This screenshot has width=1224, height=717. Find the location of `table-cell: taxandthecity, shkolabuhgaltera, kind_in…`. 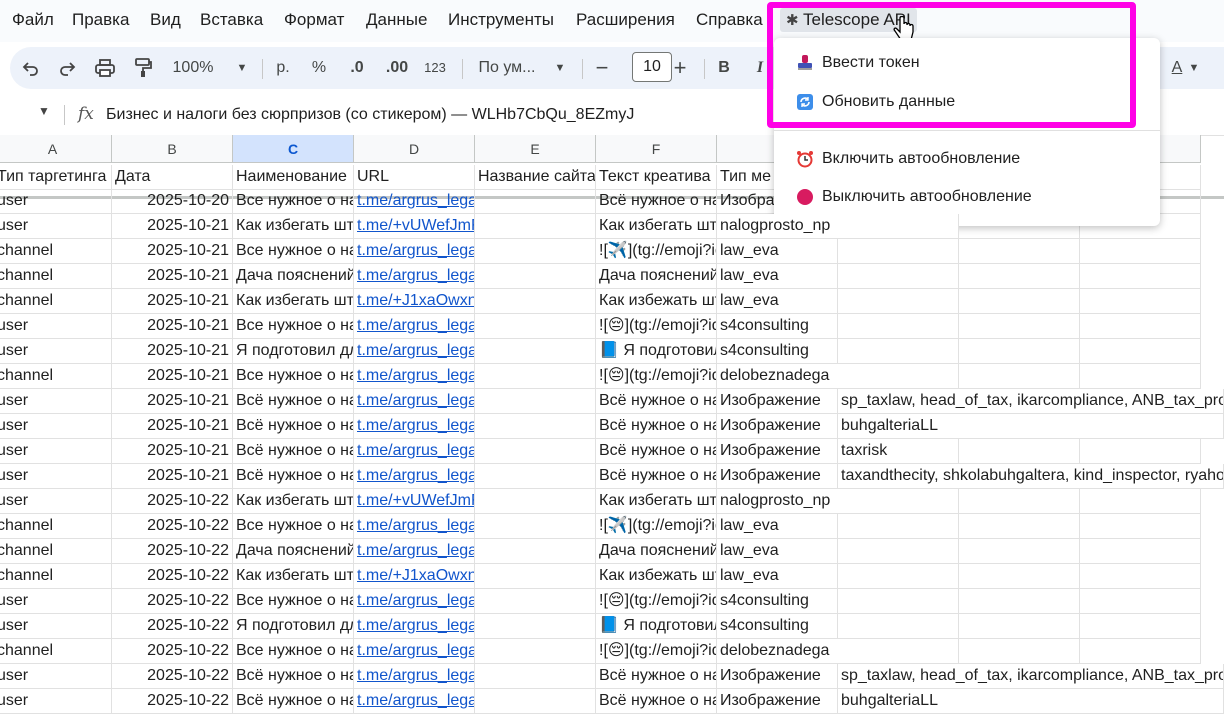

table-cell: taxandthecity, shkolabuhgaltera, kind_in… is located at coordinates (1031, 476).